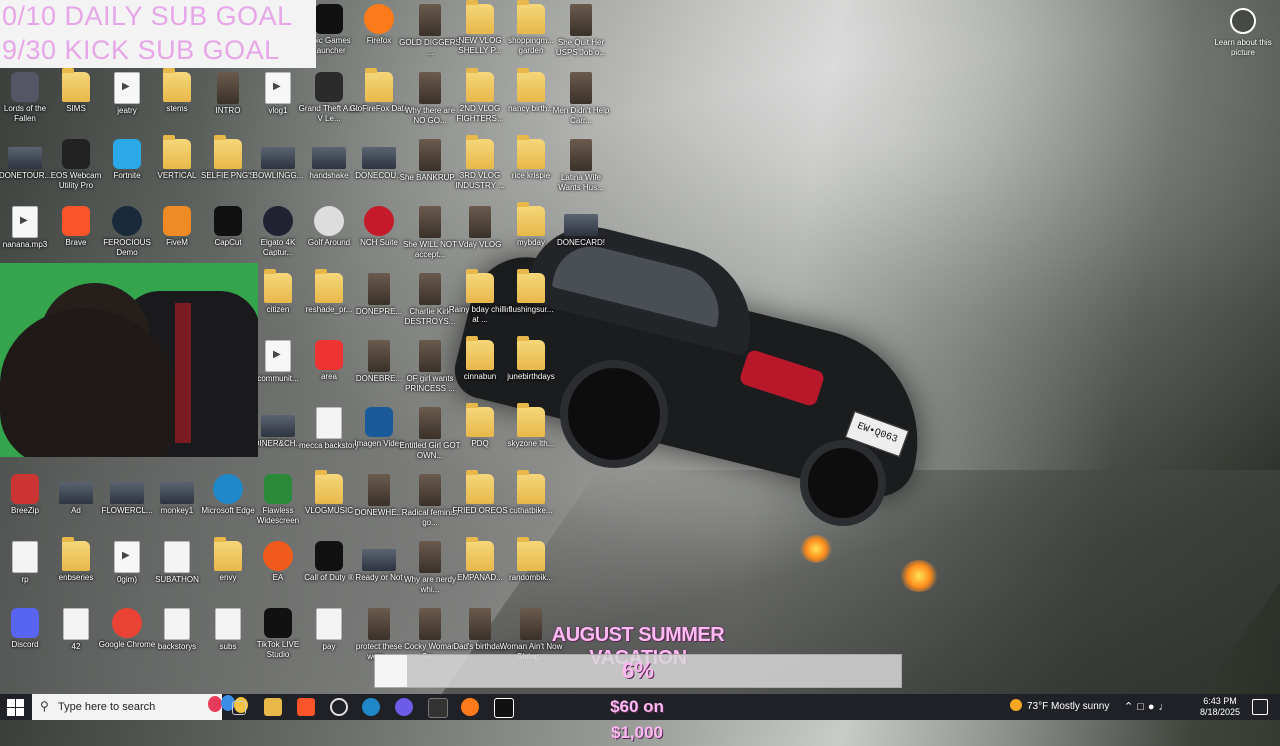  Describe the element at coordinates (107, 707) in the screenshot. I see `search-placeholder: Type here to search` at that location.